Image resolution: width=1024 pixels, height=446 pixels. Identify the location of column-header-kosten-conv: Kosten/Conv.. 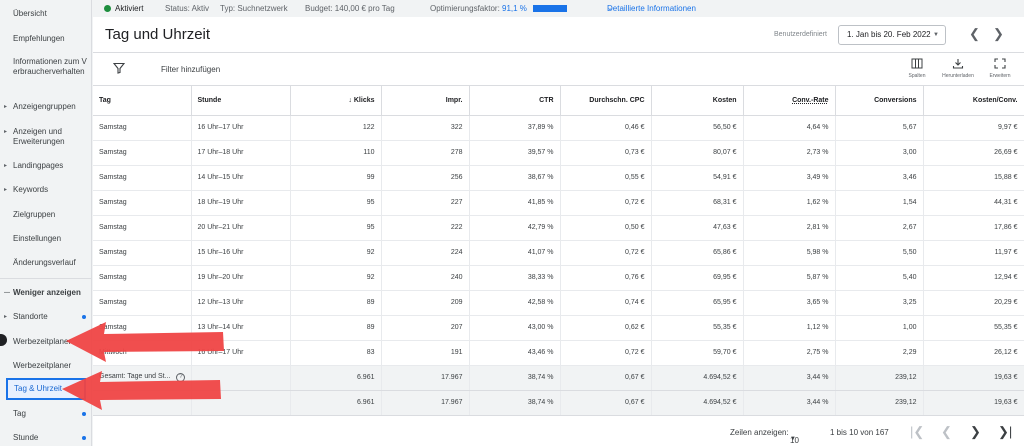
(973, 101).